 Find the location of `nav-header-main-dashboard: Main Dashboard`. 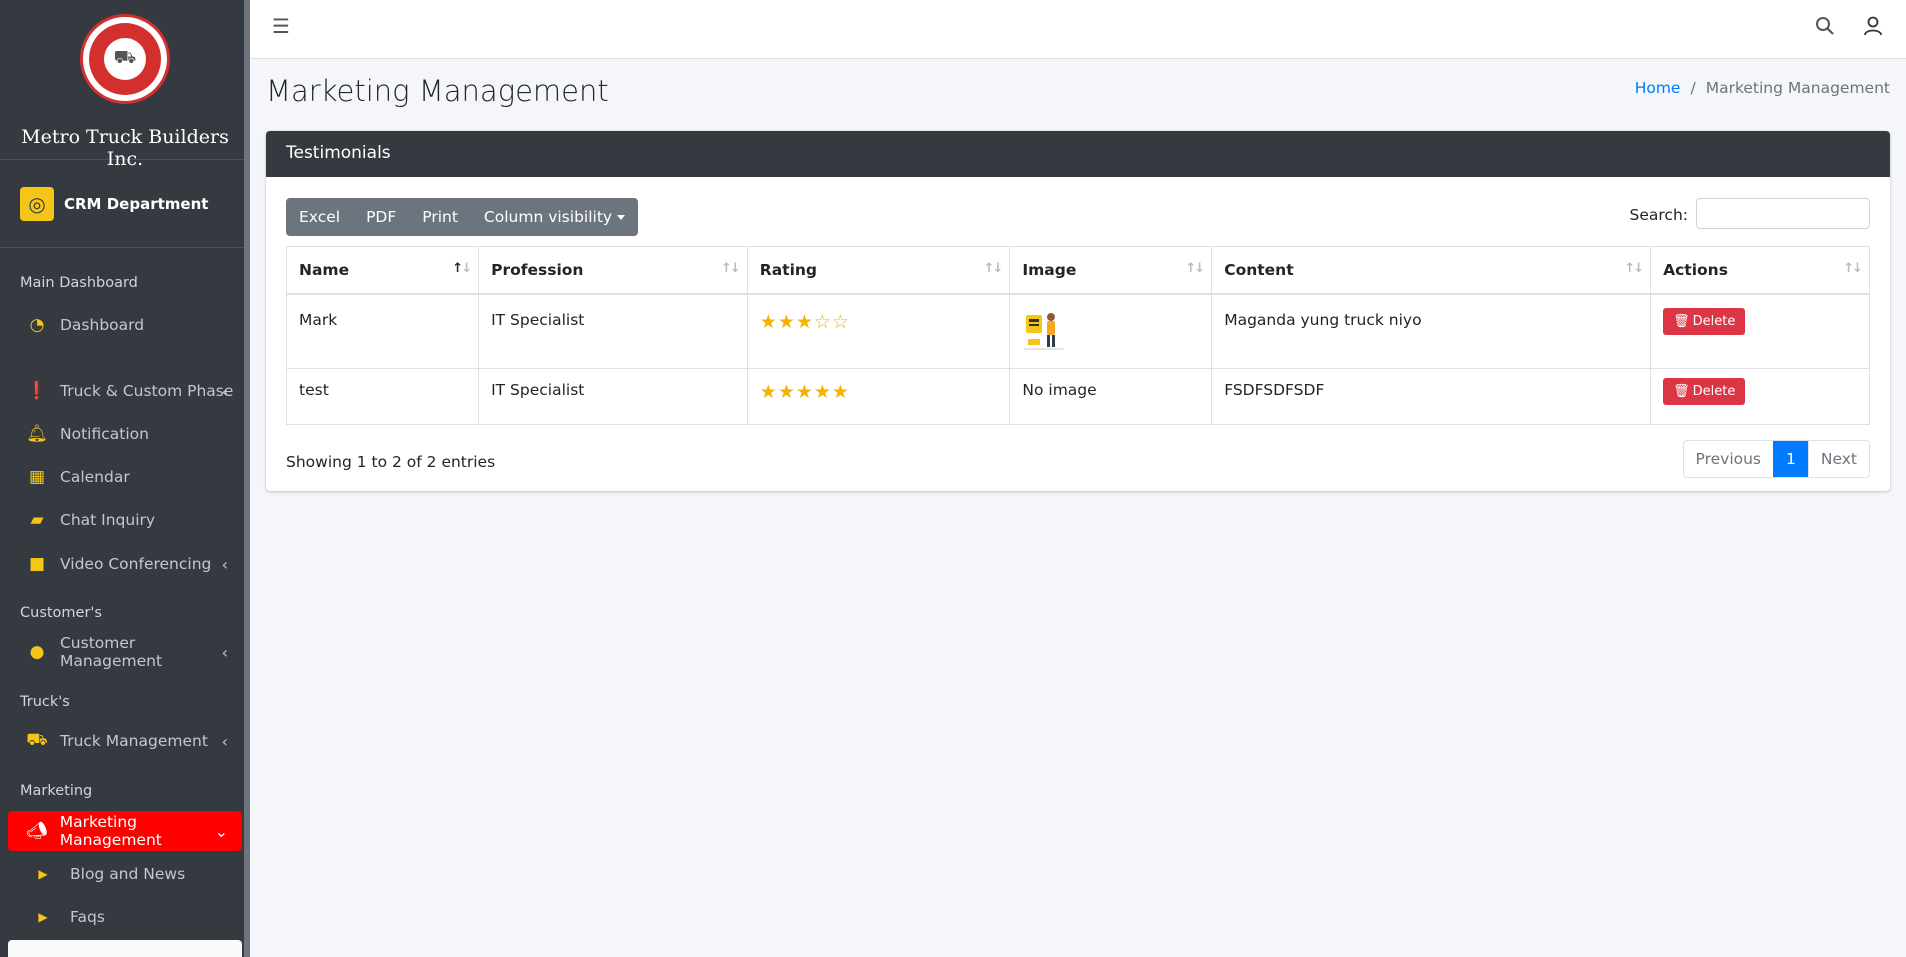

nav-header-main-dashboard: Main Dashboard is located at coordinates (79, 283).